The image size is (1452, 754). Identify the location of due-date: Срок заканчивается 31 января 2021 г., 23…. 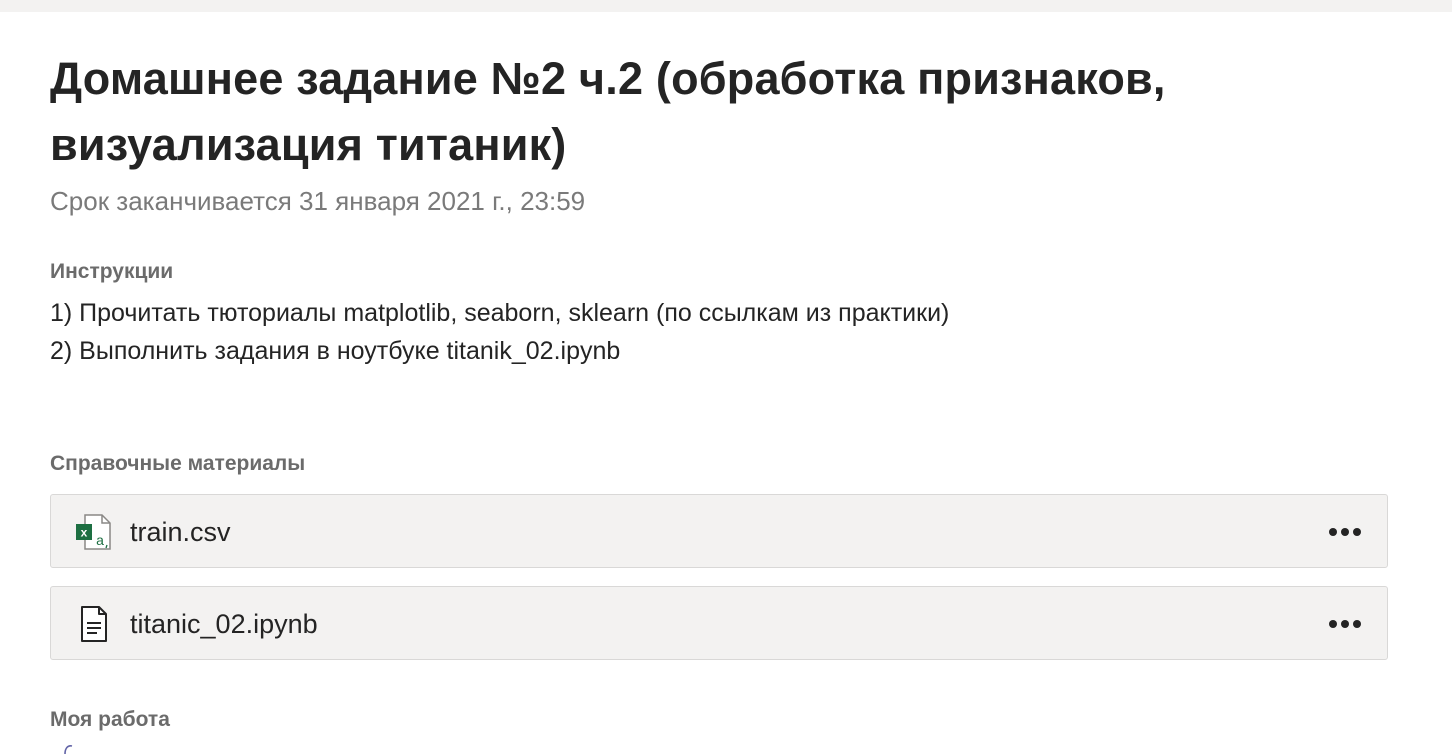
(318, 201).